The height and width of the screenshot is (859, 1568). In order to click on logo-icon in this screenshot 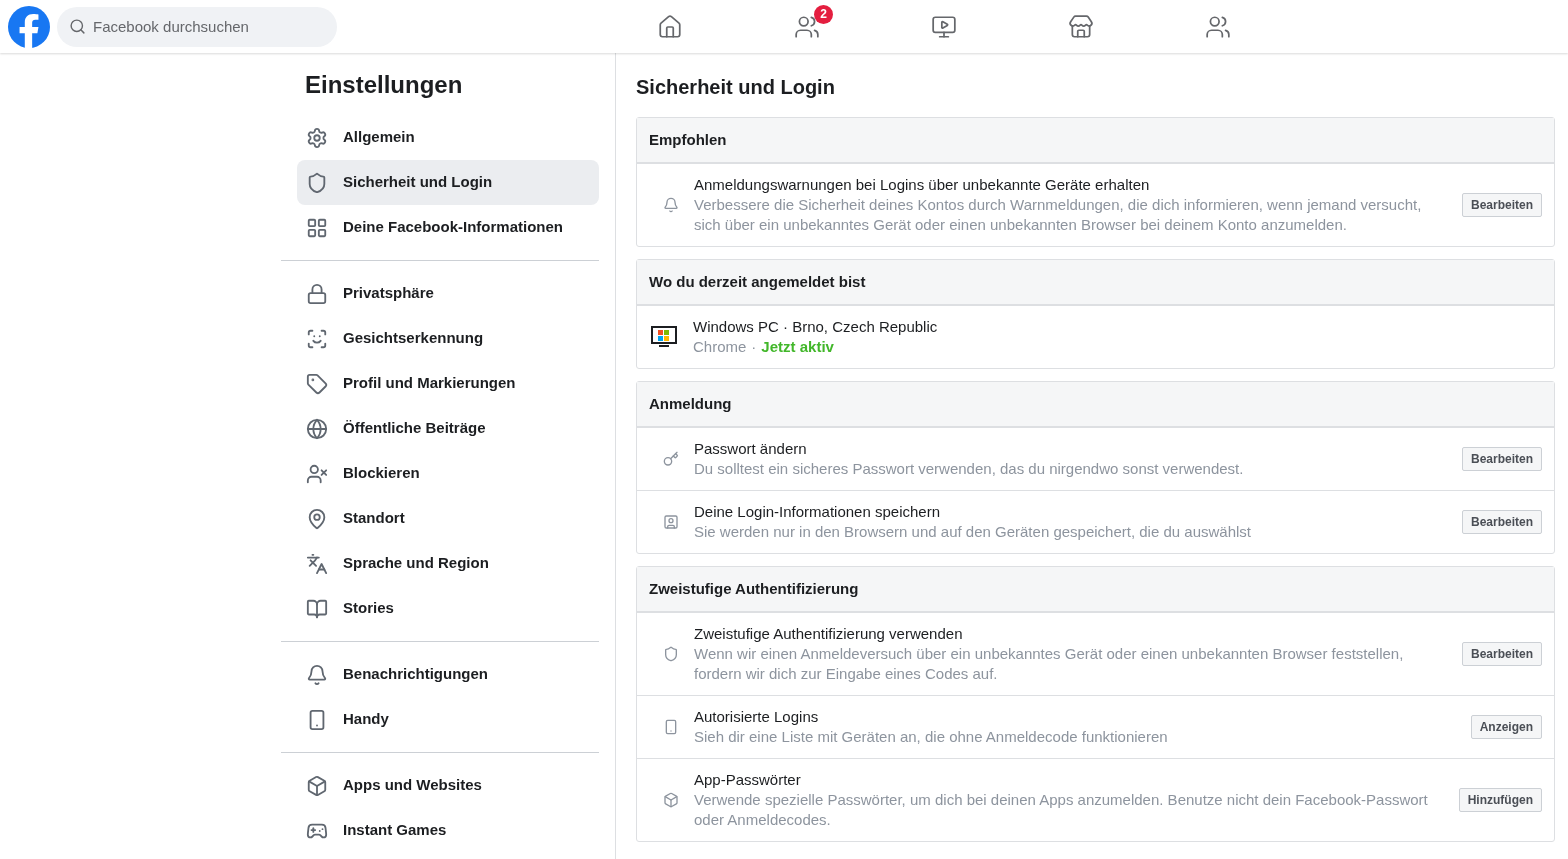, I will do `click(29, 26)`.